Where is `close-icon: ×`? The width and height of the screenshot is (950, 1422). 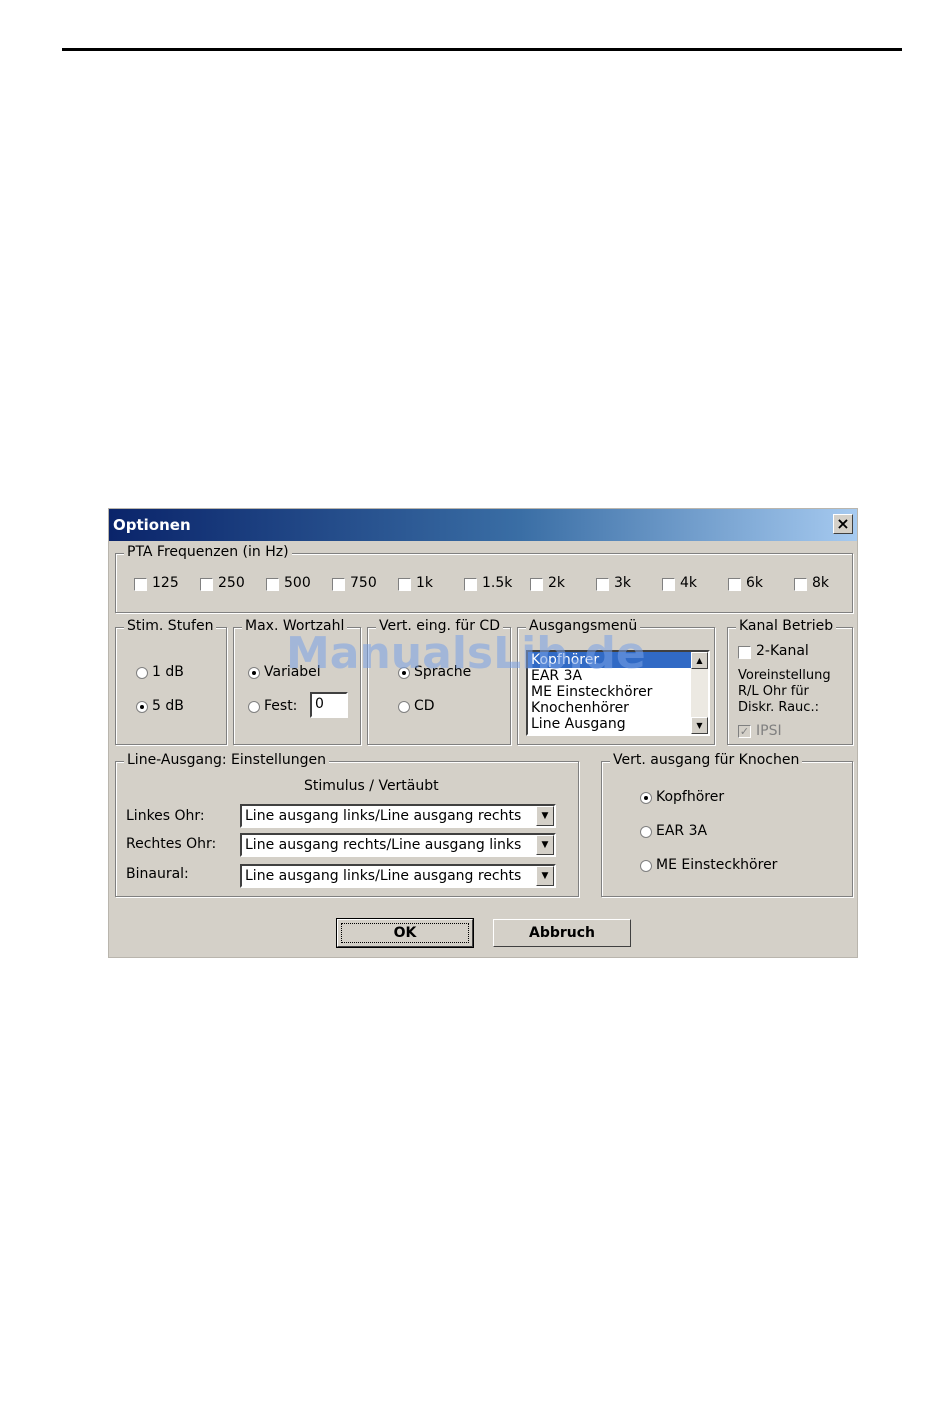 close-icon: × is located at coordinates (843, 524).